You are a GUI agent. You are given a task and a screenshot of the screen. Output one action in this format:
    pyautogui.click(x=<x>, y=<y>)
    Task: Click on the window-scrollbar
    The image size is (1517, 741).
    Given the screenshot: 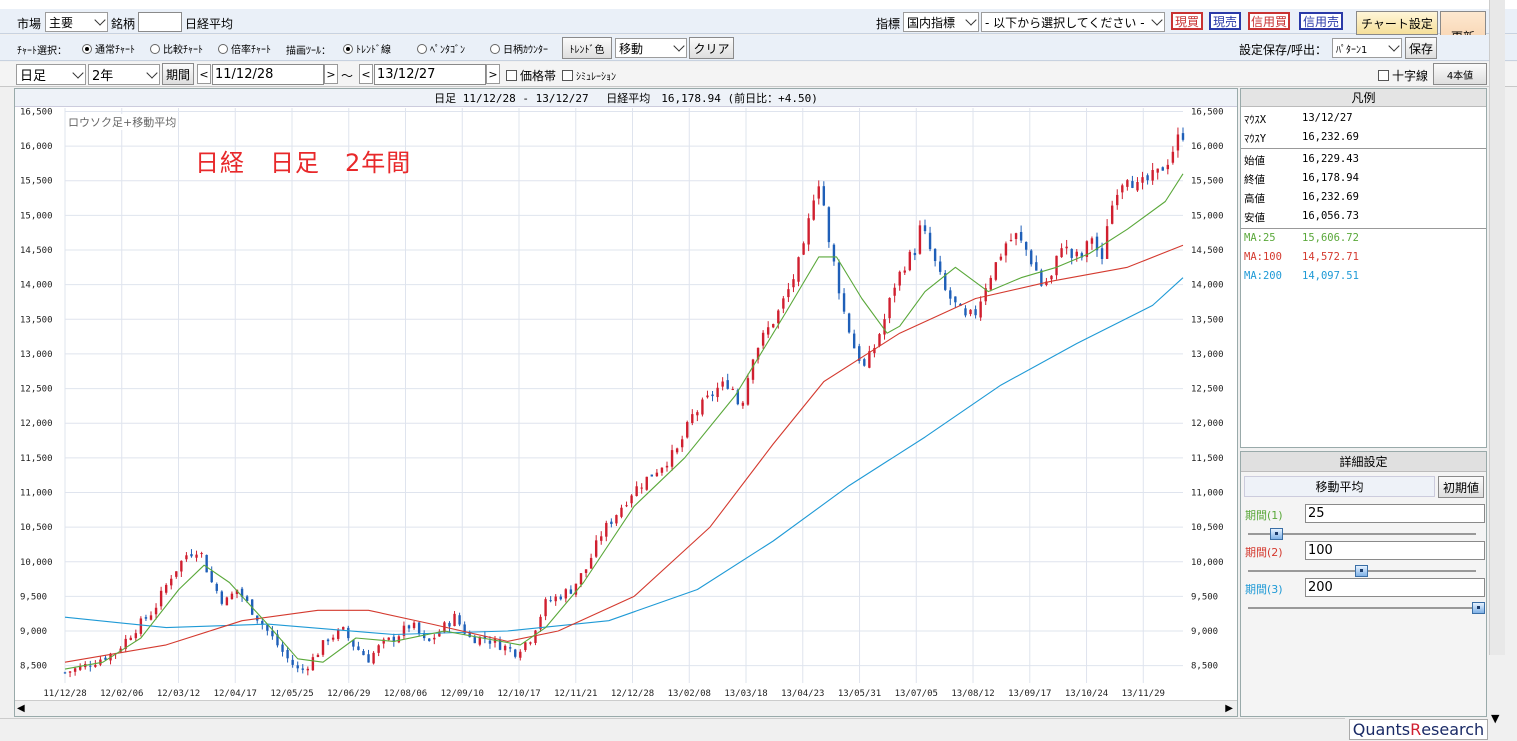 What is the action you would take?
    pyautogui.click(x=1497, y=327)
    